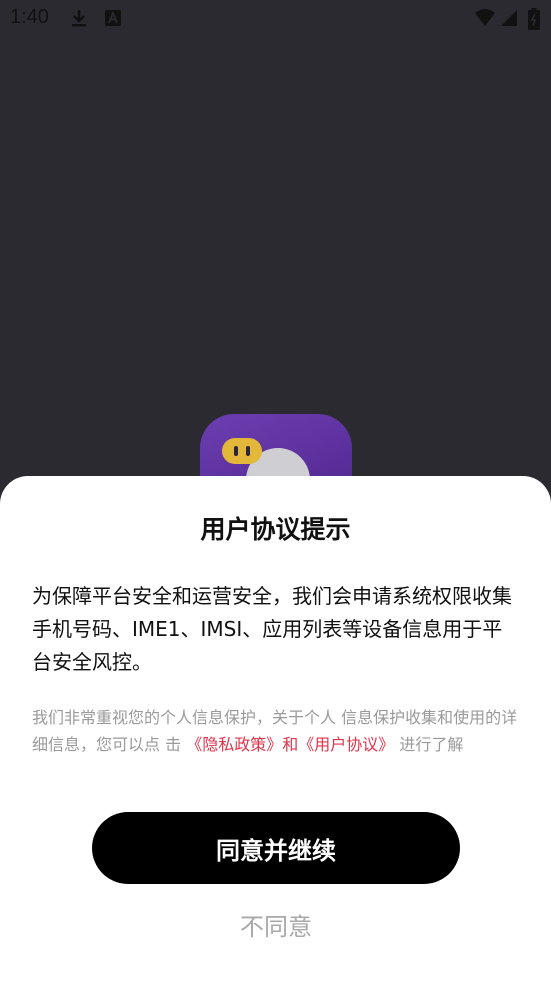  I want to click on battery-icon, so click(534, 21).